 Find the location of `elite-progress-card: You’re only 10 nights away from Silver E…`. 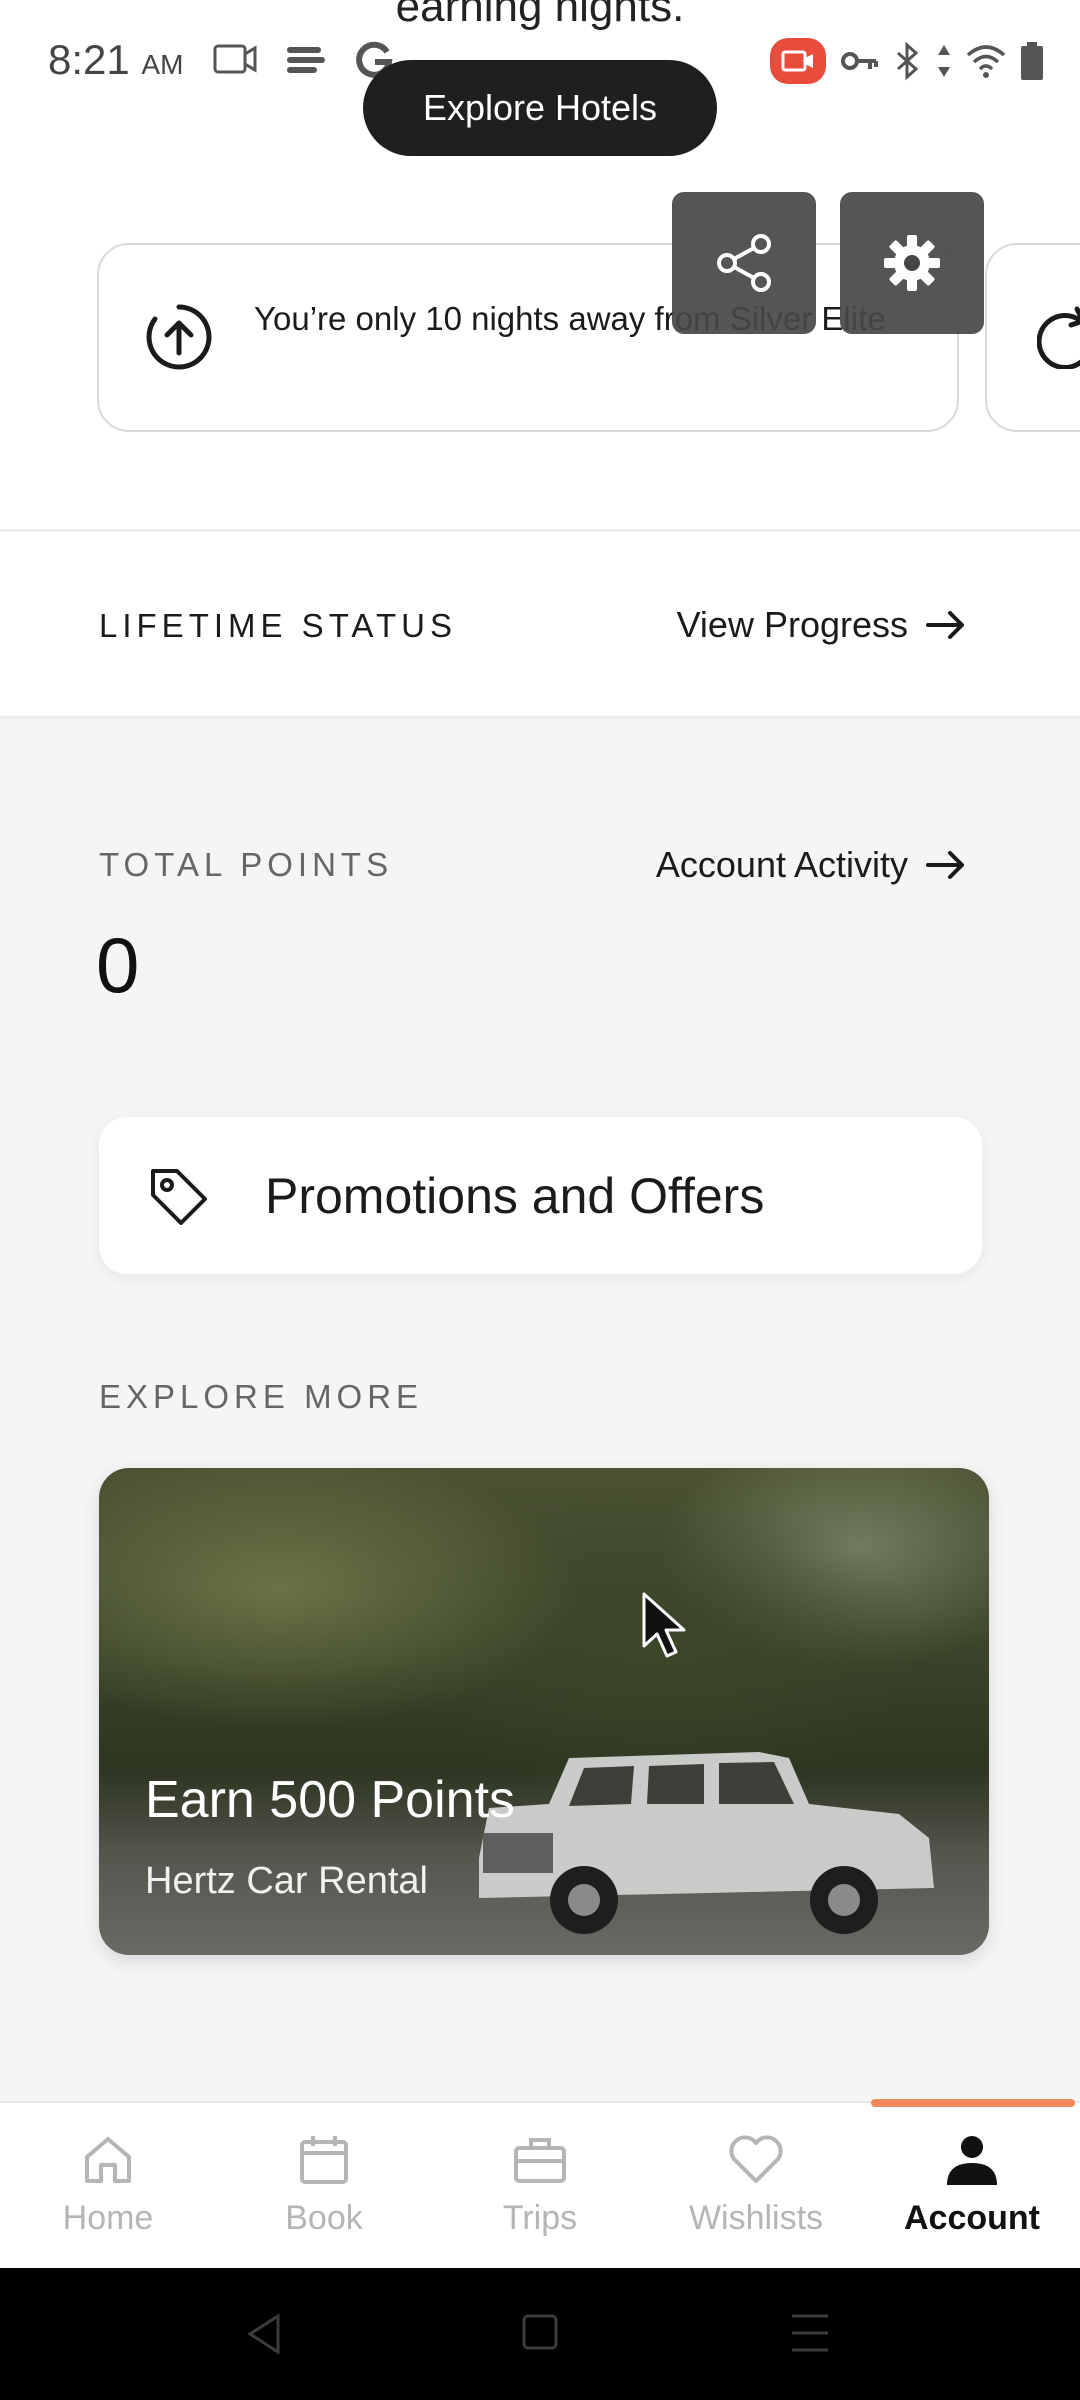

elite-progress-card: You’re only 10 nights away from Silver E… is located at coordinates (528, 337).